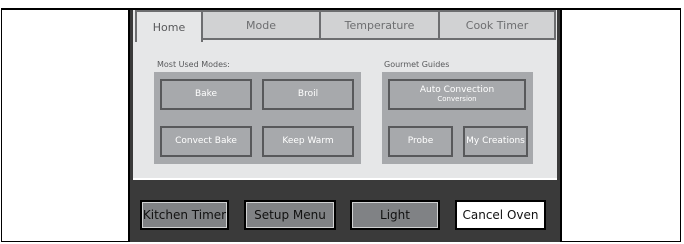  What do you see at coordinates (379, 25) in the screenshot?
I see `tab-temperature: Temperature` at bounding box center [379, 25].